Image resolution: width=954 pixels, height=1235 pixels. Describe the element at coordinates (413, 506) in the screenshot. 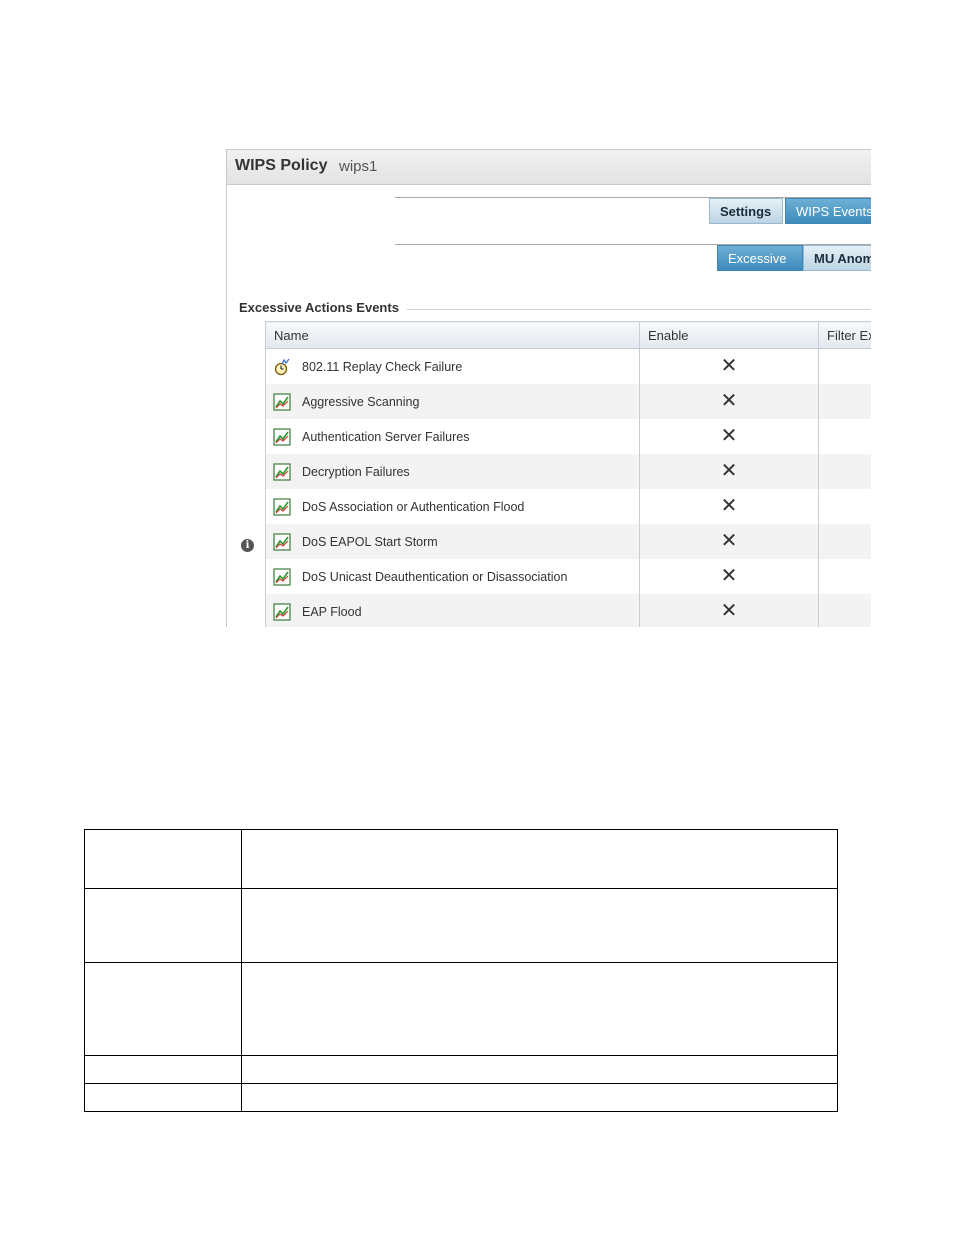

I see `event-name: DoS Association or Authentication Flood` at that location.